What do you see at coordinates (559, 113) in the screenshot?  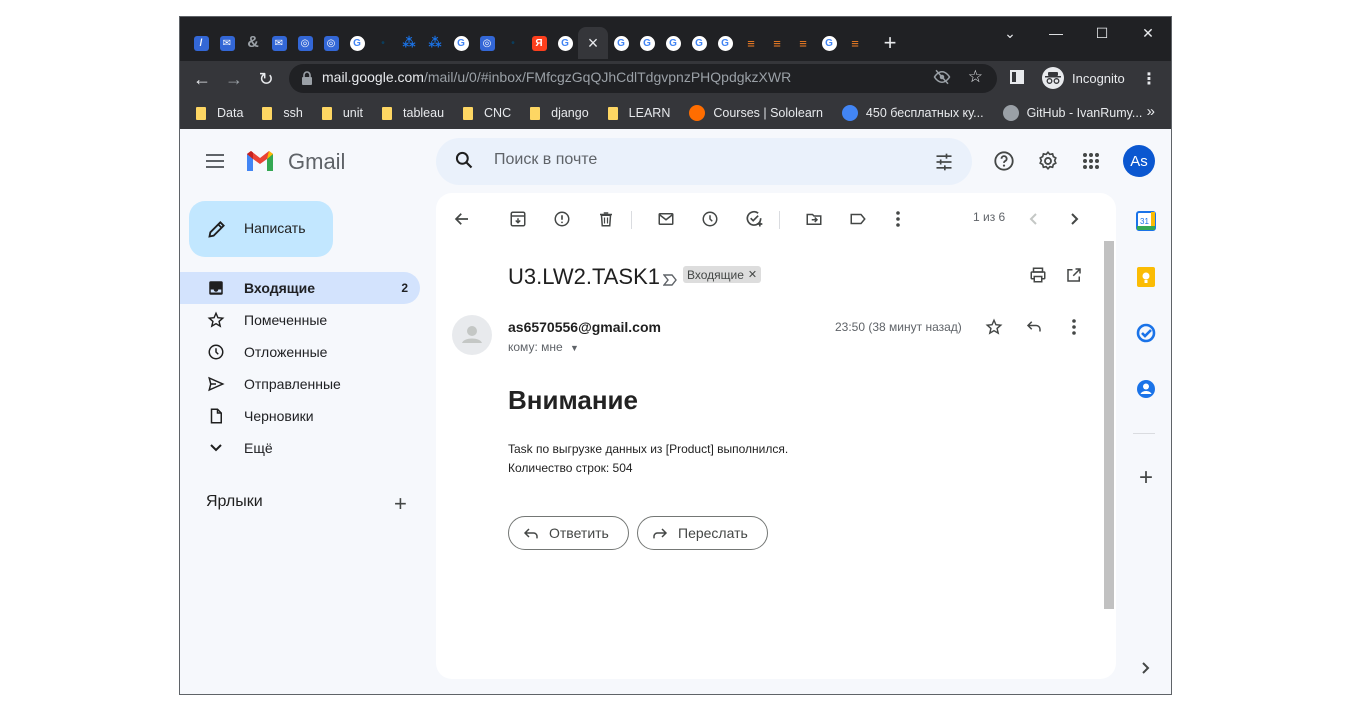 I see `bookmark-item: django` at bounding box center [559, 113].